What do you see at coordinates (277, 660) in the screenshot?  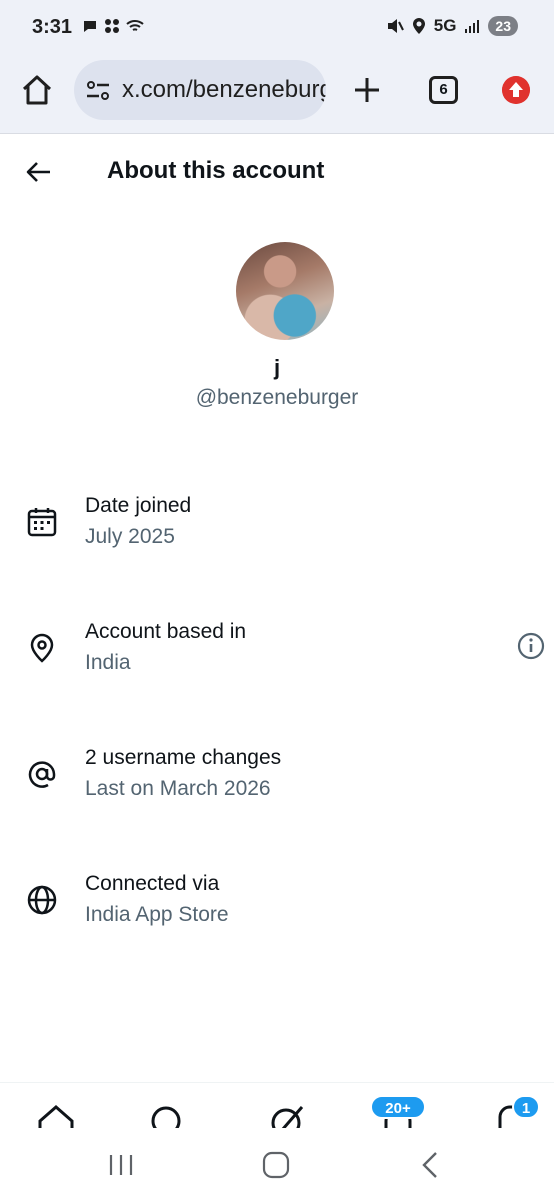 I see `account-location-row: Account based in India` at bounding box center [277, 660].